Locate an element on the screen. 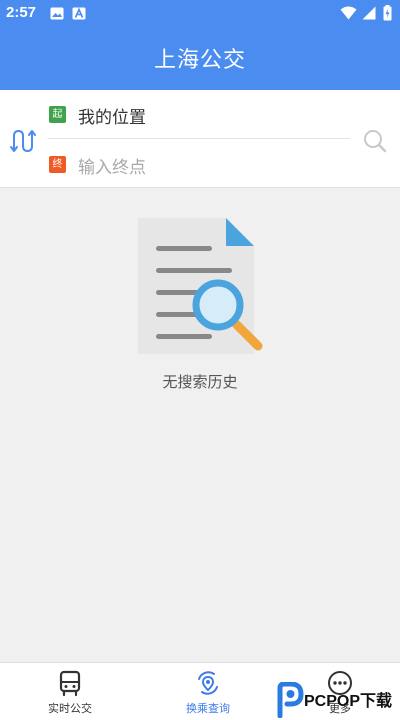 This screenshot has height=720, width=400. status-time: 2:57 is located at coordinates (21, 12).